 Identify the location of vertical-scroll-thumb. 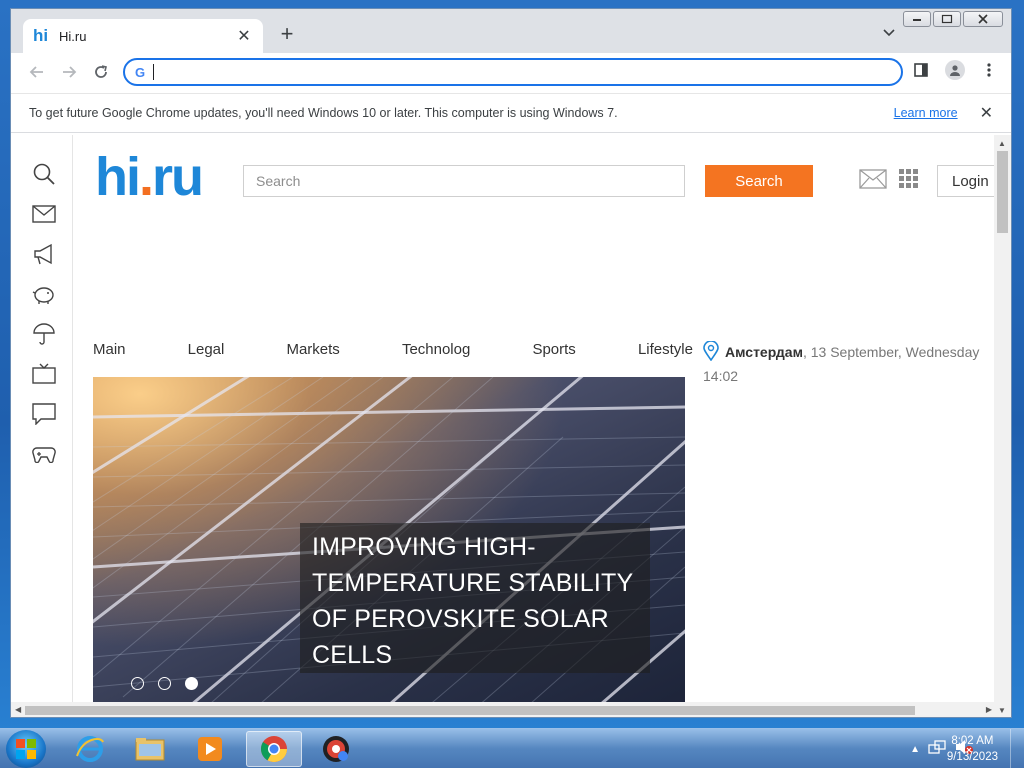
(1002, 192).